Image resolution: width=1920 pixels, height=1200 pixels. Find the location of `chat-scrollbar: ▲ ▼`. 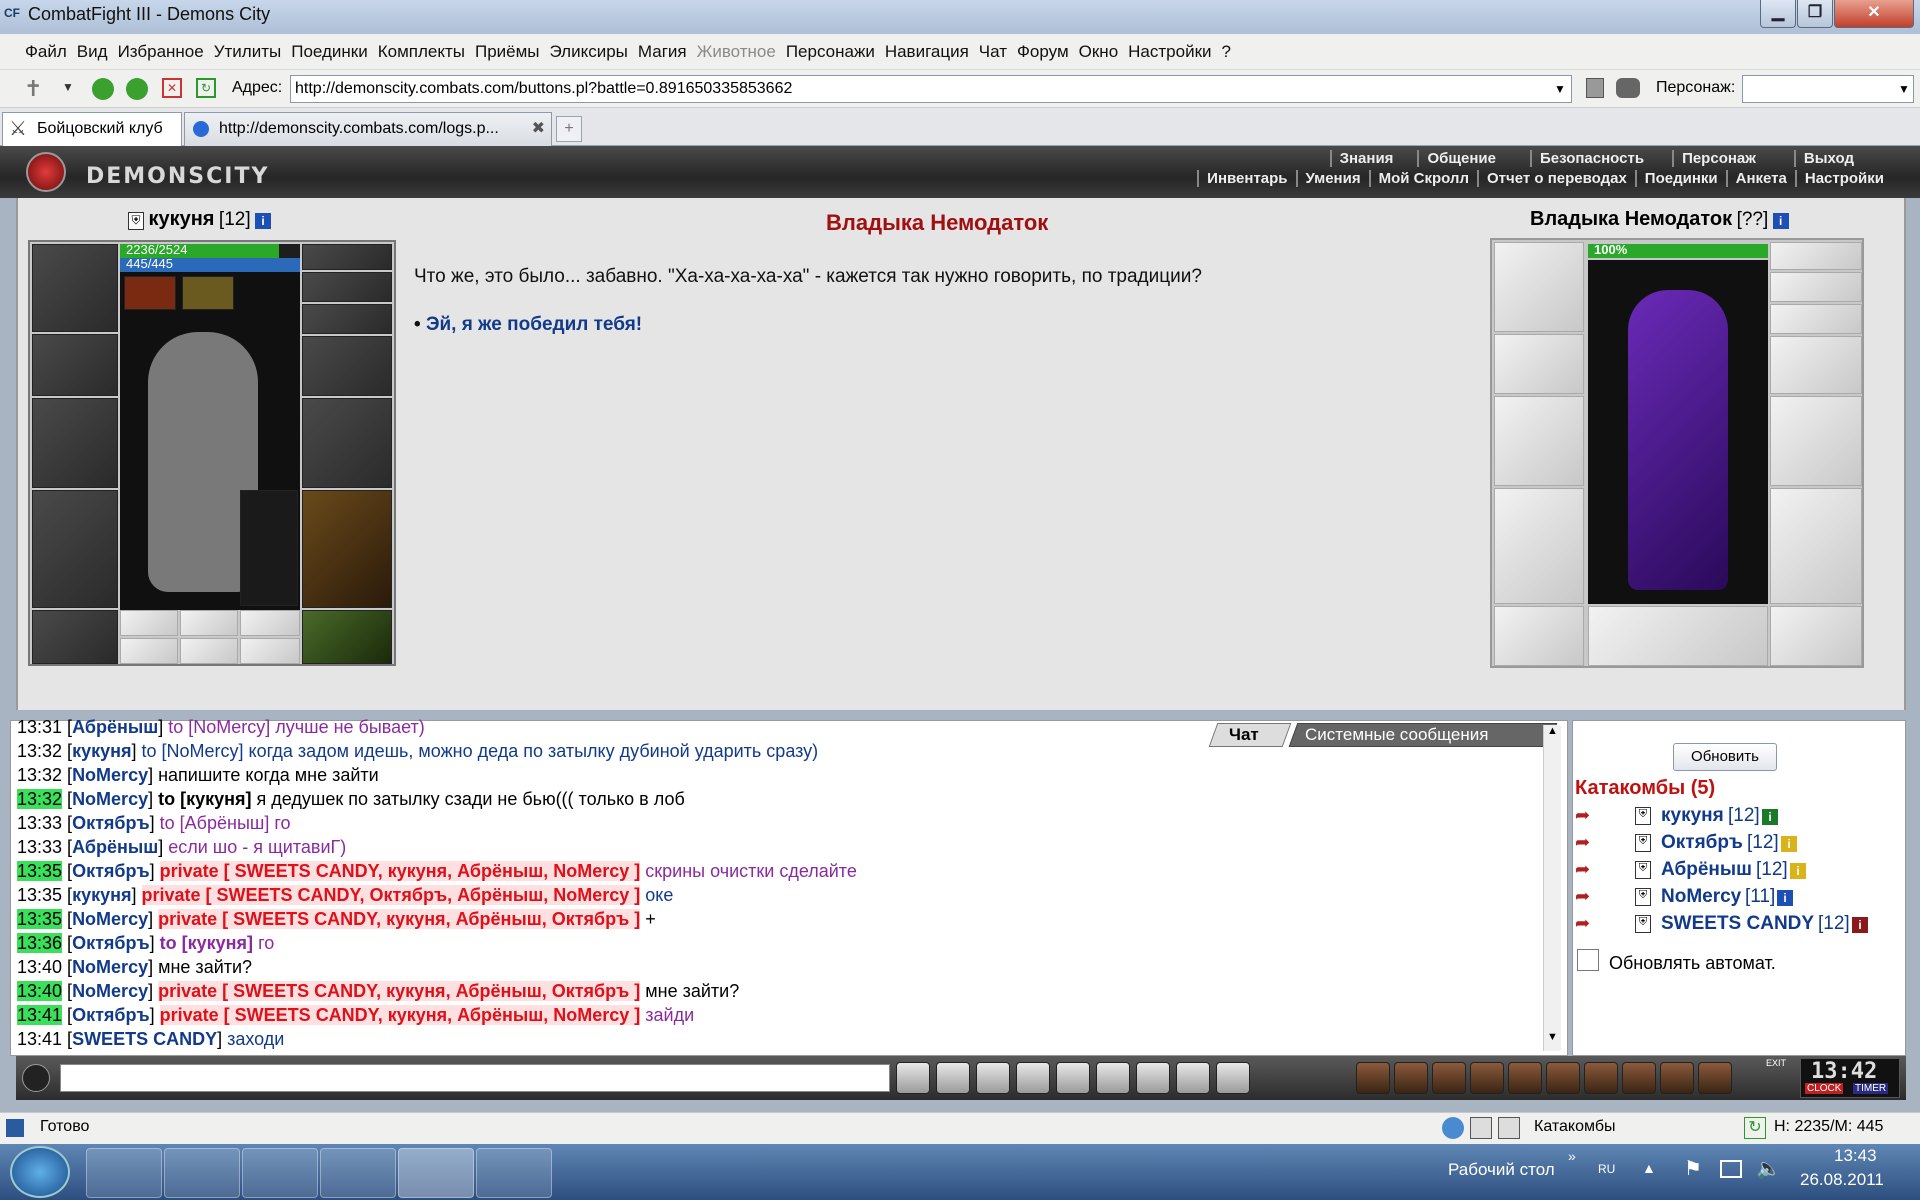

chat-scrollbar: ▲ ▼ is located at coordinates (1552, 888).